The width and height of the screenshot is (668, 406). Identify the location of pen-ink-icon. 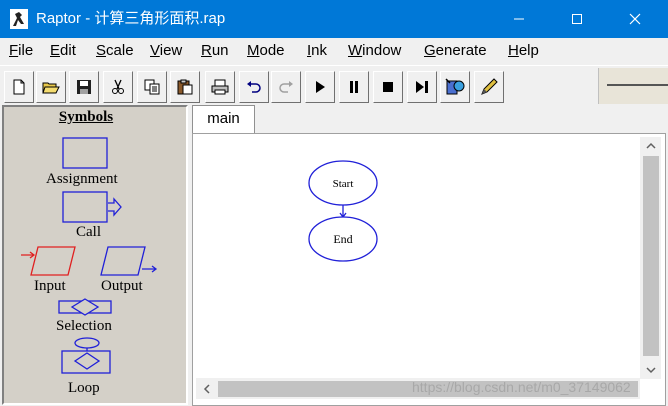
(489, 86).